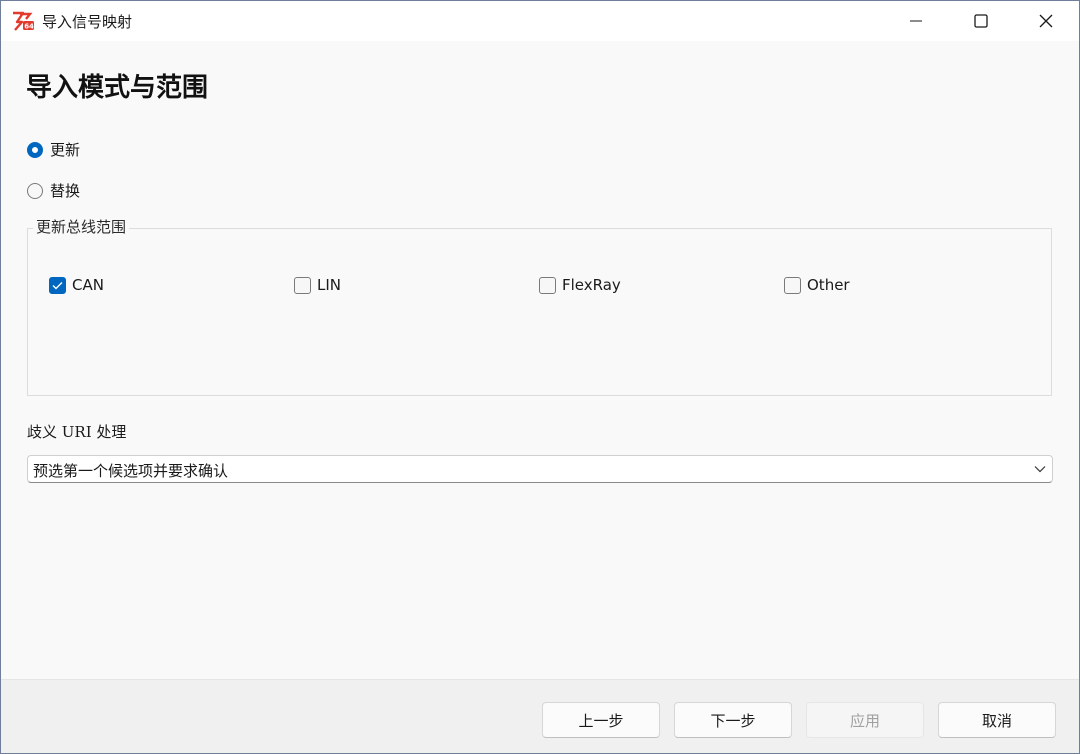  I want to click on ambiguous-uri-label: 歧义 URI 处理, so click(77, 432).